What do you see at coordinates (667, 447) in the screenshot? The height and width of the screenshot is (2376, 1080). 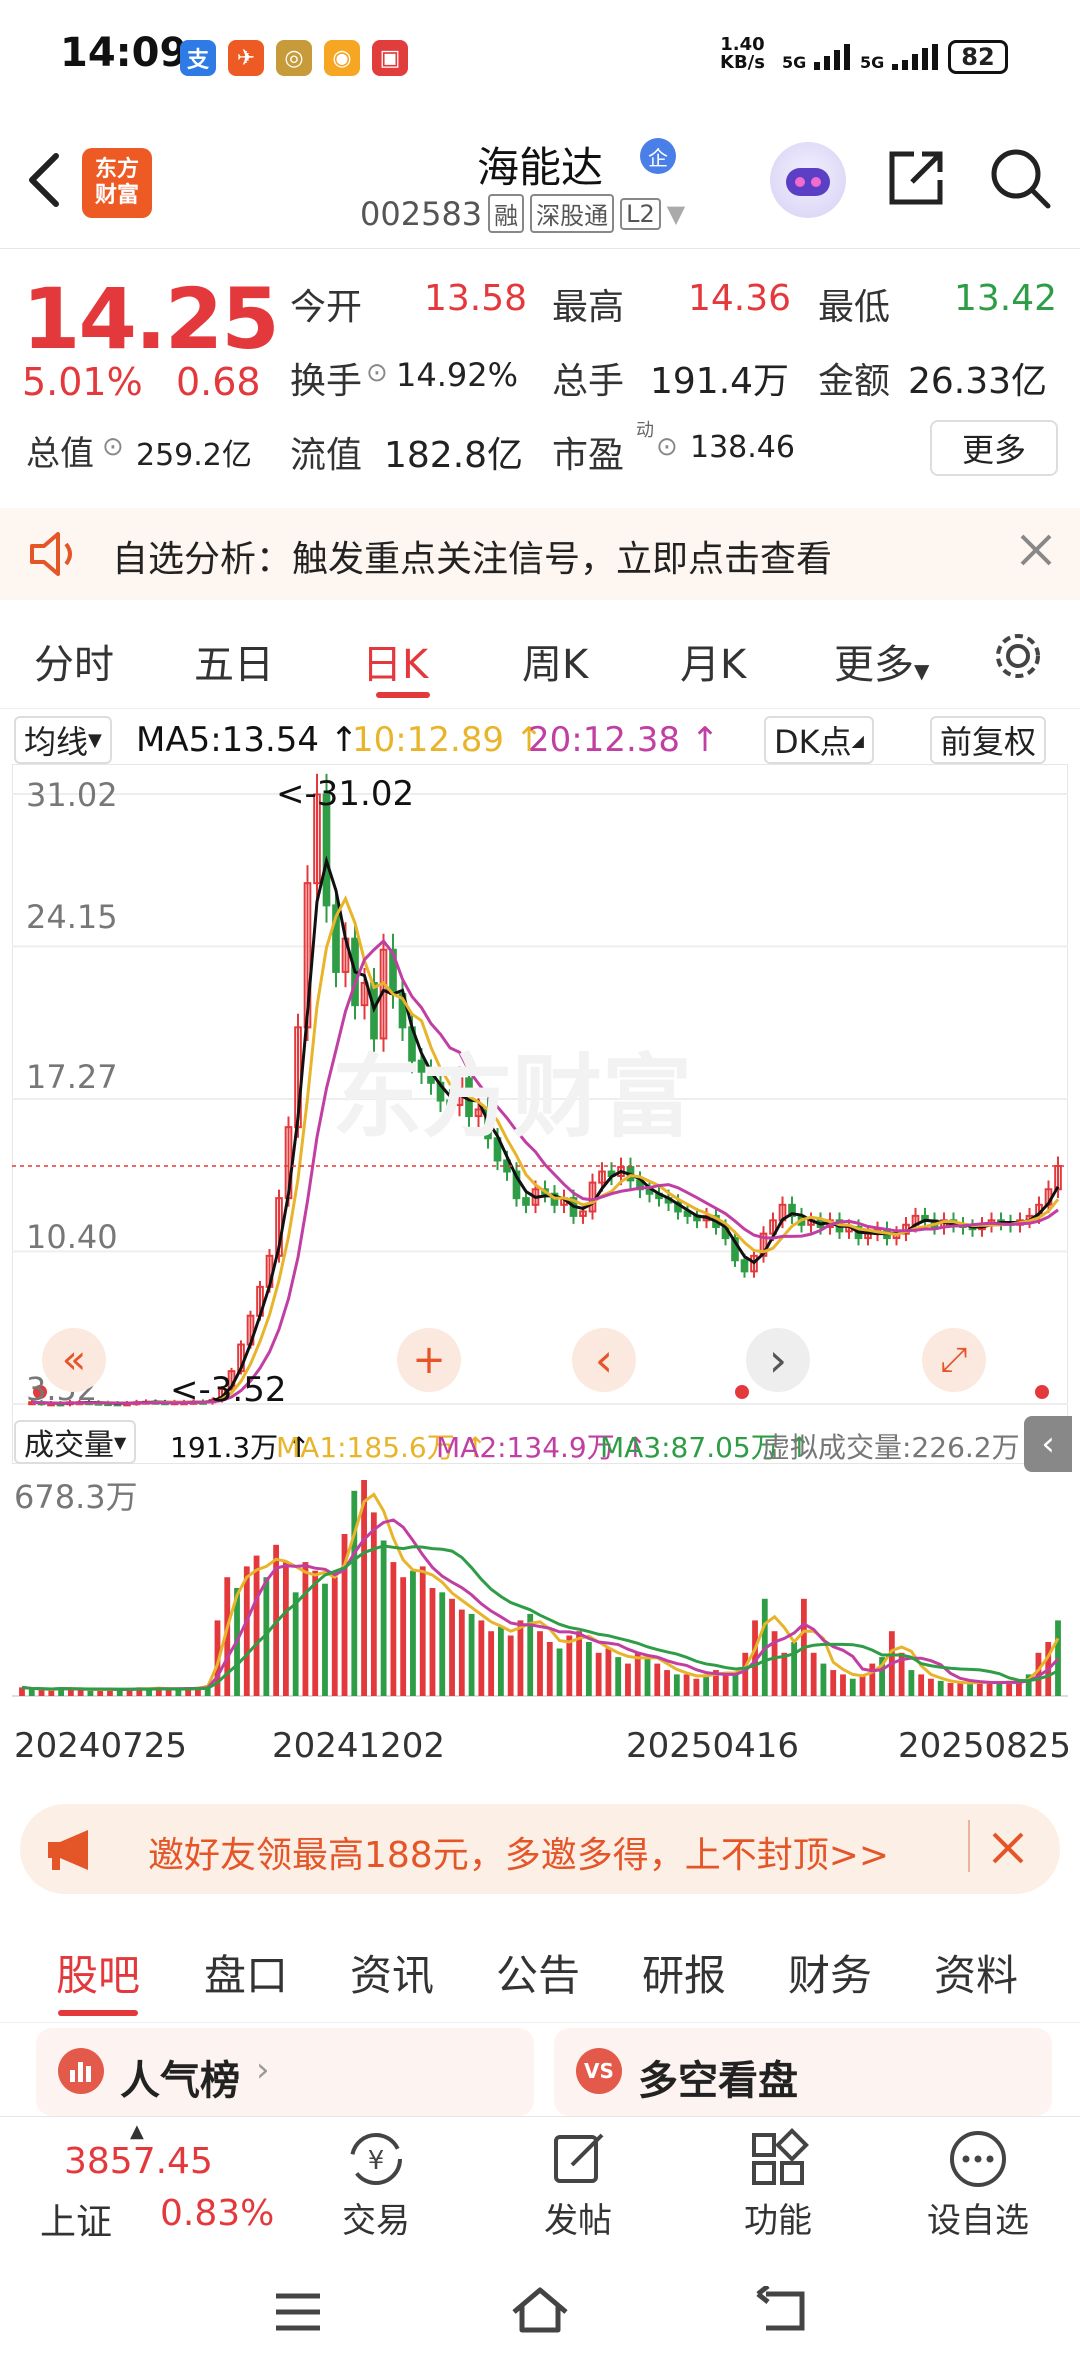 I see `info-icon-3: ⊙` at bounding box center [667, 447].